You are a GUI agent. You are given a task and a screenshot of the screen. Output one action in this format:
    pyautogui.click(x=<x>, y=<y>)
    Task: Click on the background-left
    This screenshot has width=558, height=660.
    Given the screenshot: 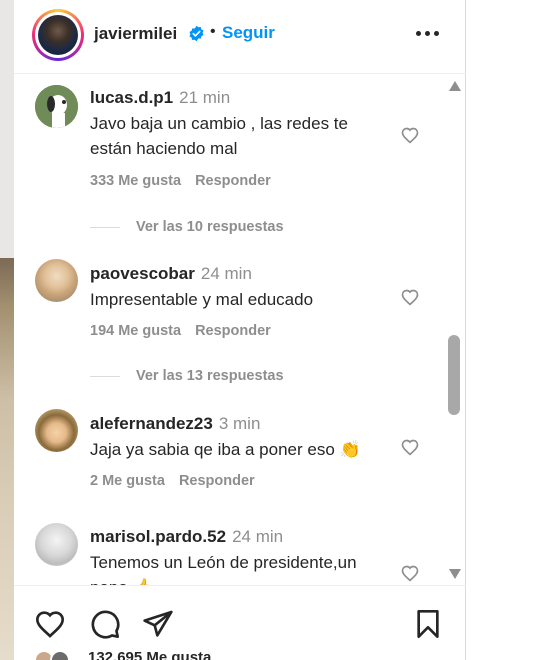 What is the action you would take?
    pyautogui.click(x=7, y=330)
    